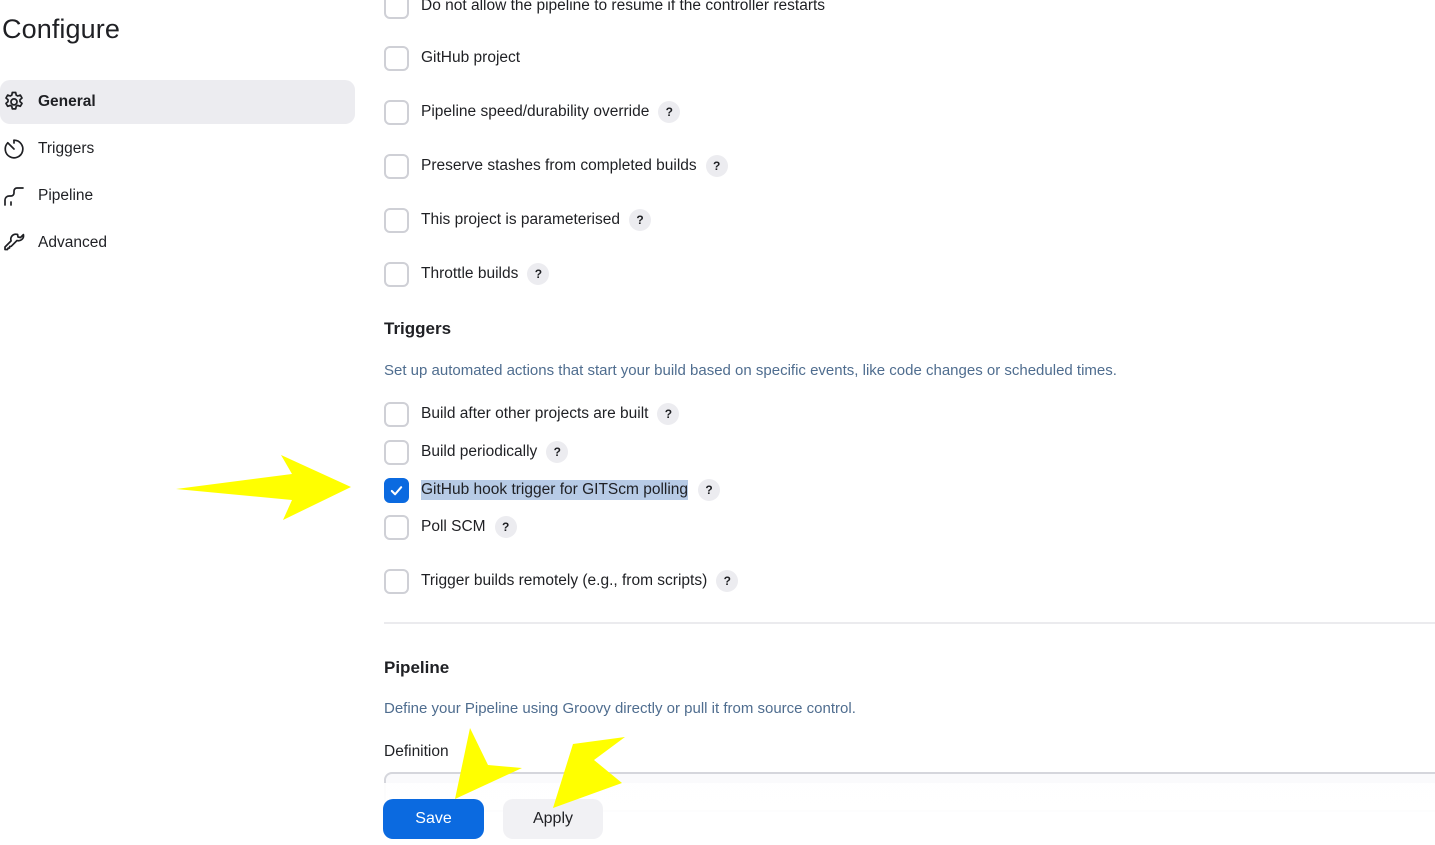 The height and width of the screenshot is (845, 1435). I want to click on trigger-poll-scm: Poll SCM ?, so click(450, 527).